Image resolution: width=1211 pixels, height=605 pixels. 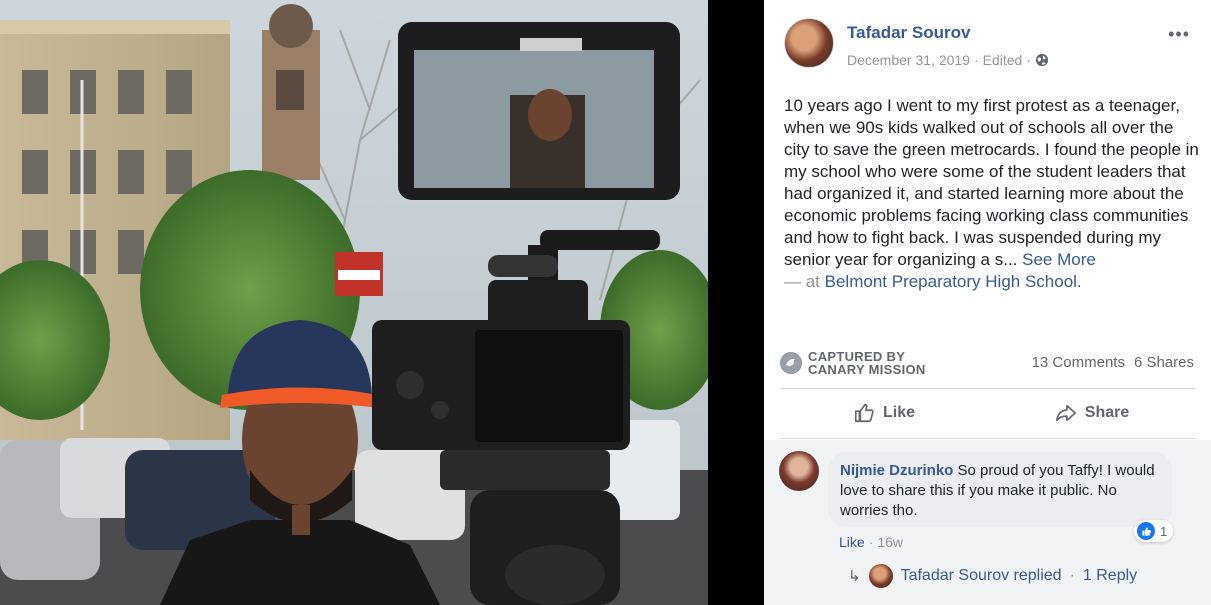 I want to click on commenter-name: Nijmie Dzurinko, so click(x=896, y=470).